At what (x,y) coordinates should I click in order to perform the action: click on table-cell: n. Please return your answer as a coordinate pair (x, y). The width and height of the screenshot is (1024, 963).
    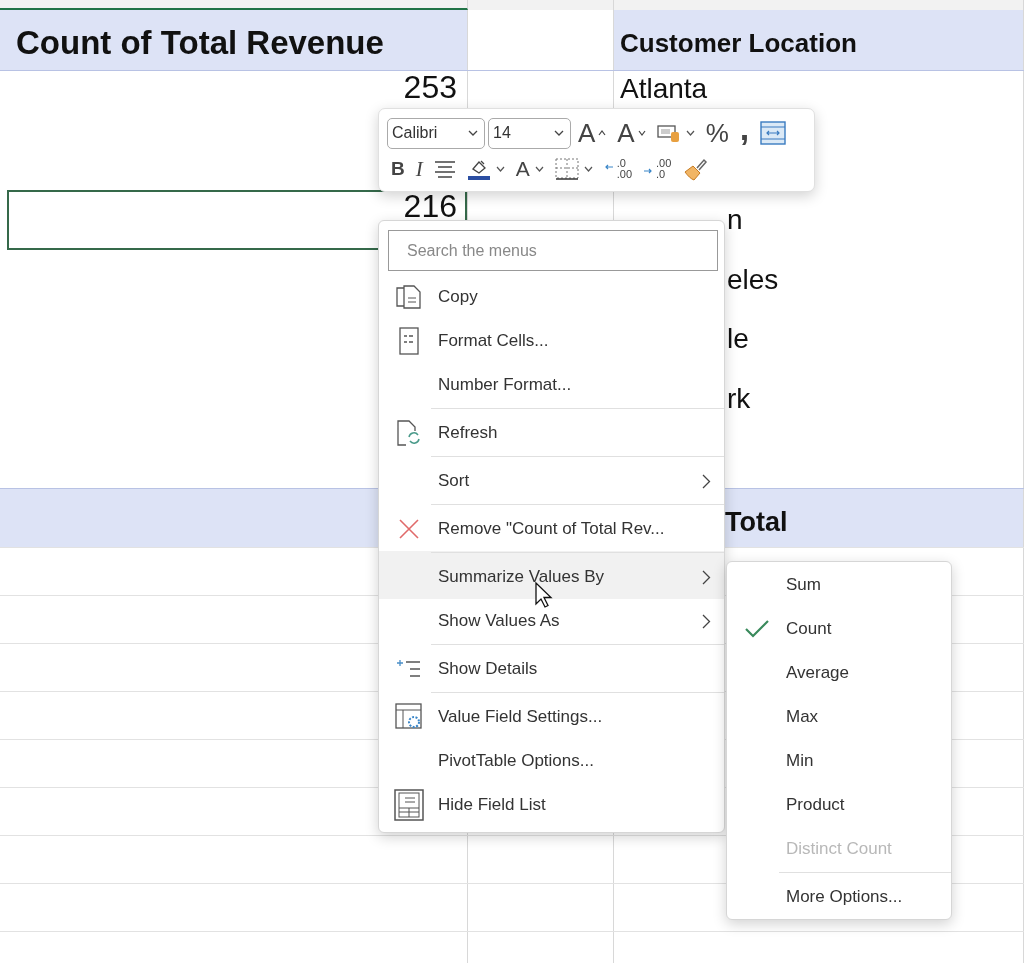
    Looking at the image, I should click on (735, 219).